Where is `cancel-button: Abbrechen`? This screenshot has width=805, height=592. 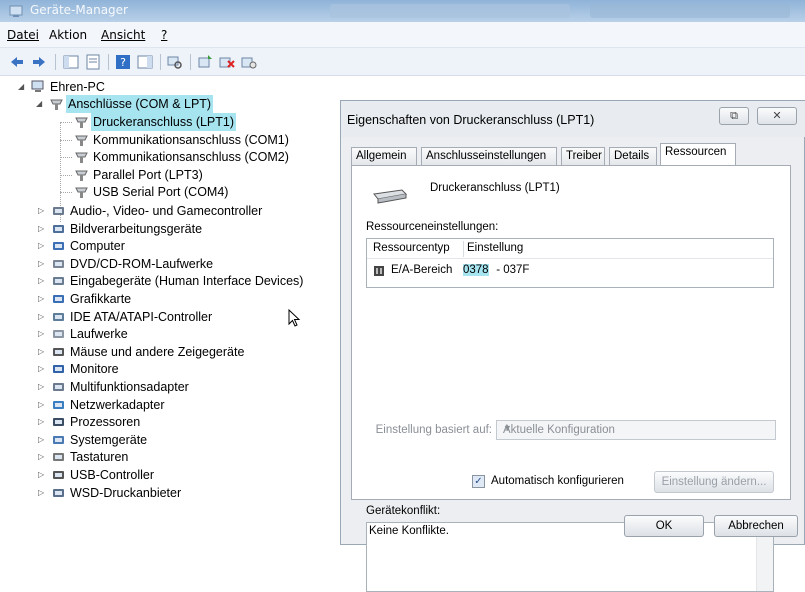
cancel-button: Abbrechen is located at coordinates (756, 526).